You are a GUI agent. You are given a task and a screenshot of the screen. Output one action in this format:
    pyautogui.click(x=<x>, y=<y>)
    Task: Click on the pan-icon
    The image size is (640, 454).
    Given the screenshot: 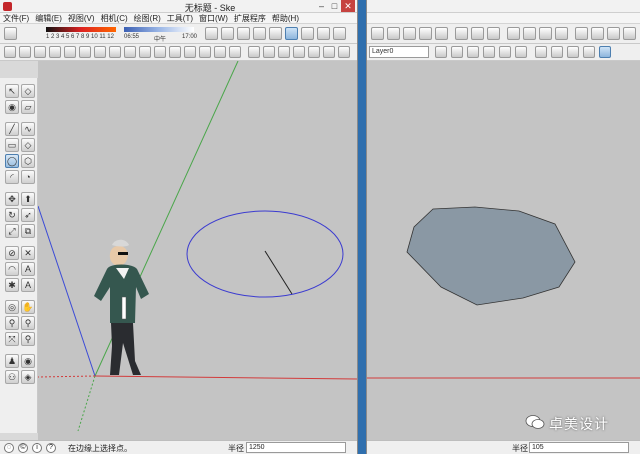 What is the action you would take?
    pyautogui.click(x=25, y=52)
    